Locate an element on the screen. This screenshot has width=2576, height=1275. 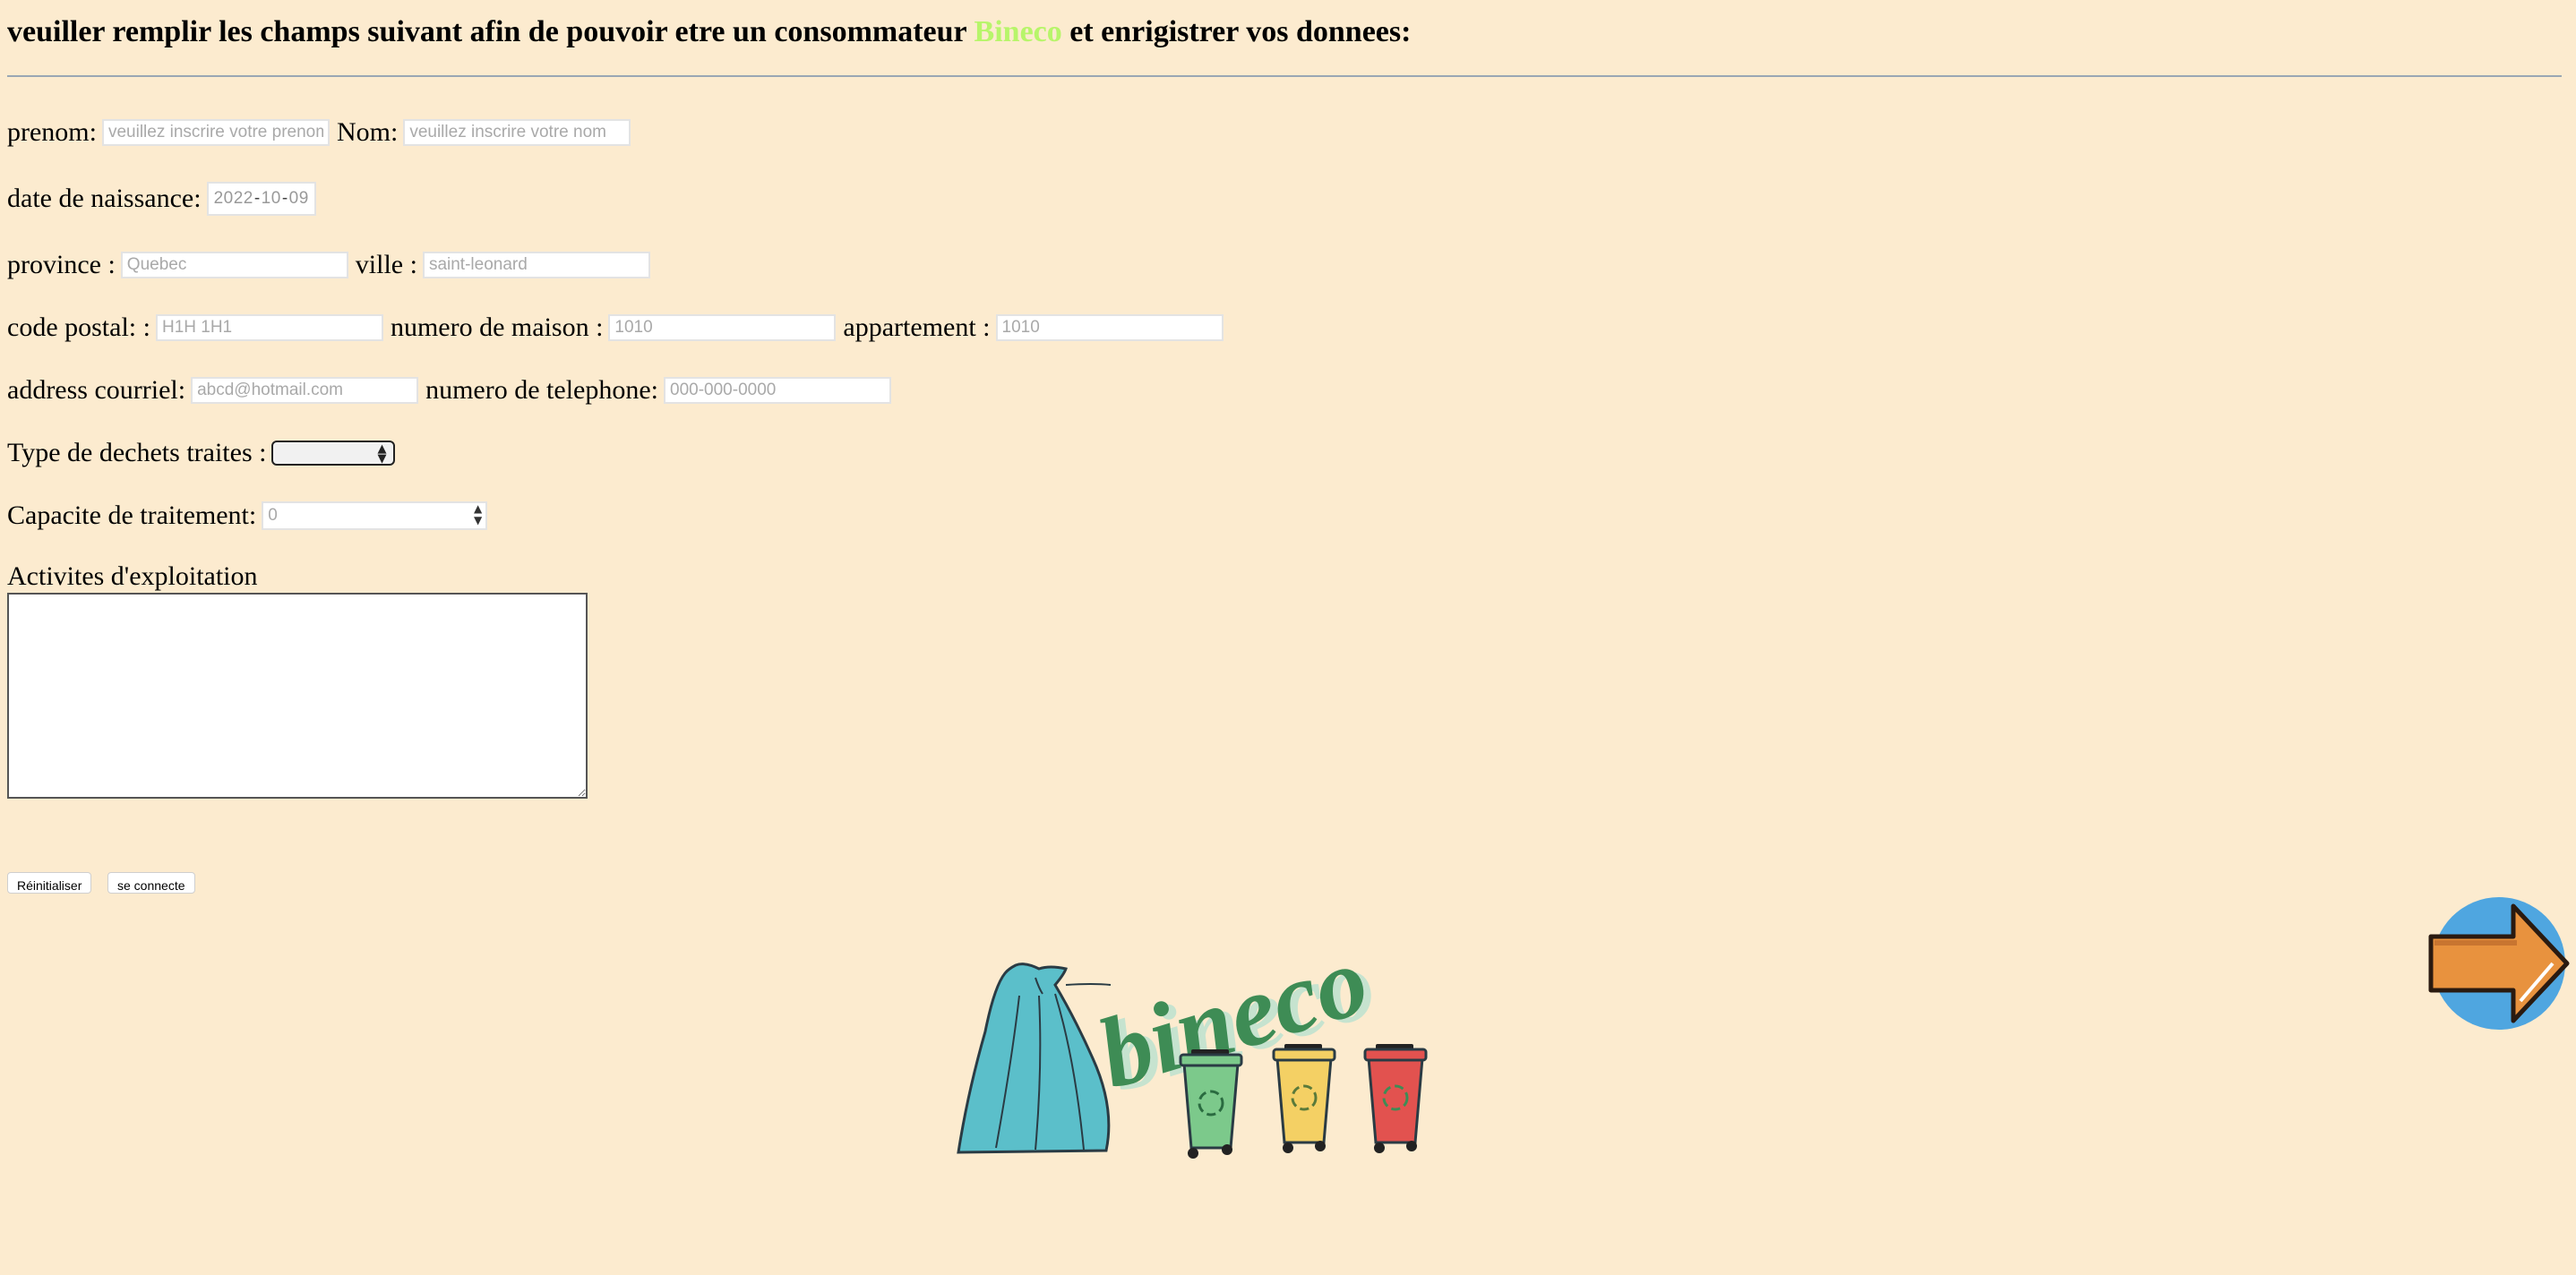
header-divider is located at coordinates (1284, 76).